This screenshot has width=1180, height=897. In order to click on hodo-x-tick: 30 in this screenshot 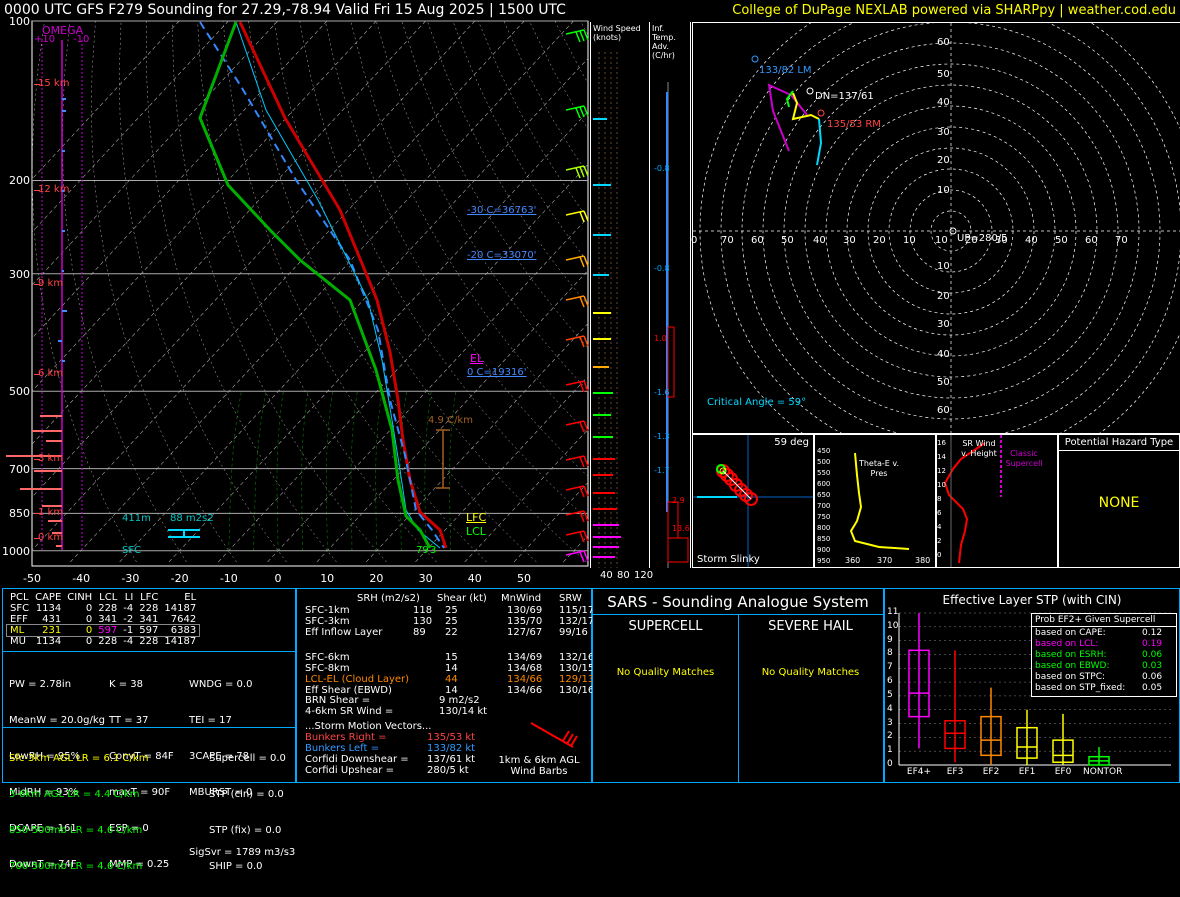, I will do `click(849, 240)`.